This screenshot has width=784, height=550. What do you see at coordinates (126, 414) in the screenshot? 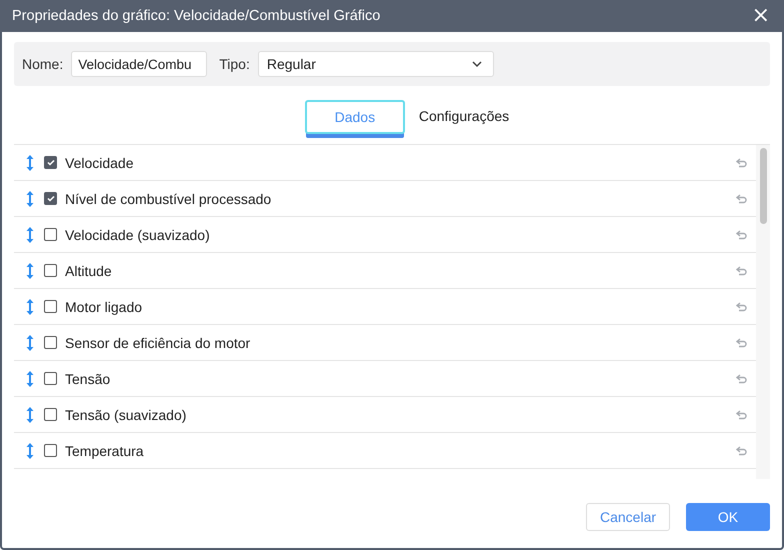
I see `item-label: Tensão (suavizado)` at bounding box center [126, 414].